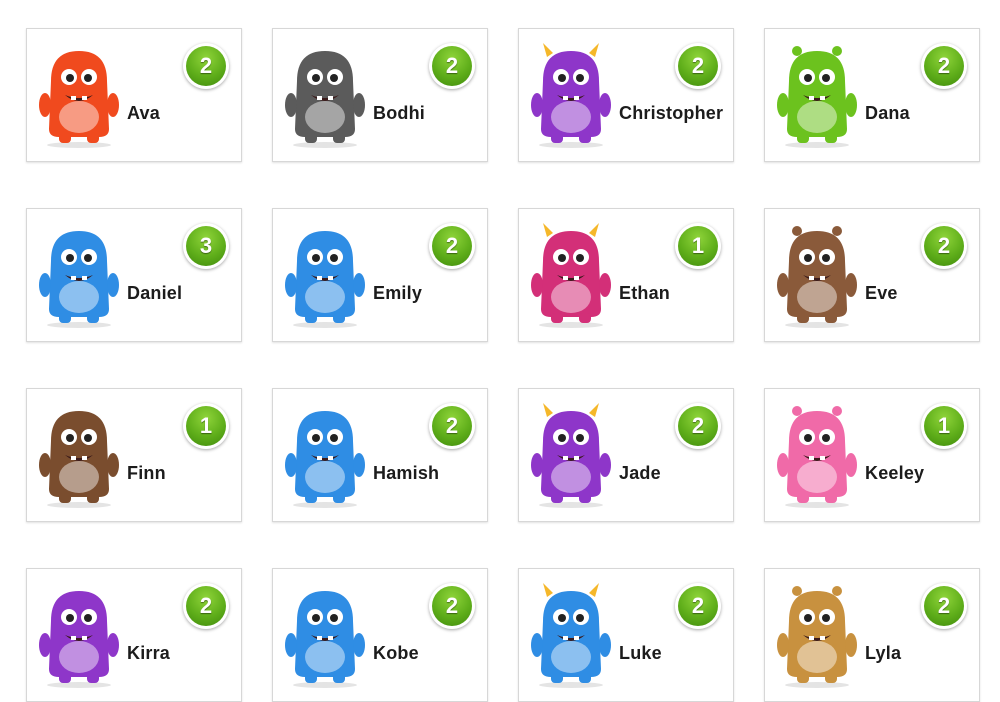  Describe the element at coordinates (895, 473) in the screenshot. I see `student-name: Keeley` at that location.